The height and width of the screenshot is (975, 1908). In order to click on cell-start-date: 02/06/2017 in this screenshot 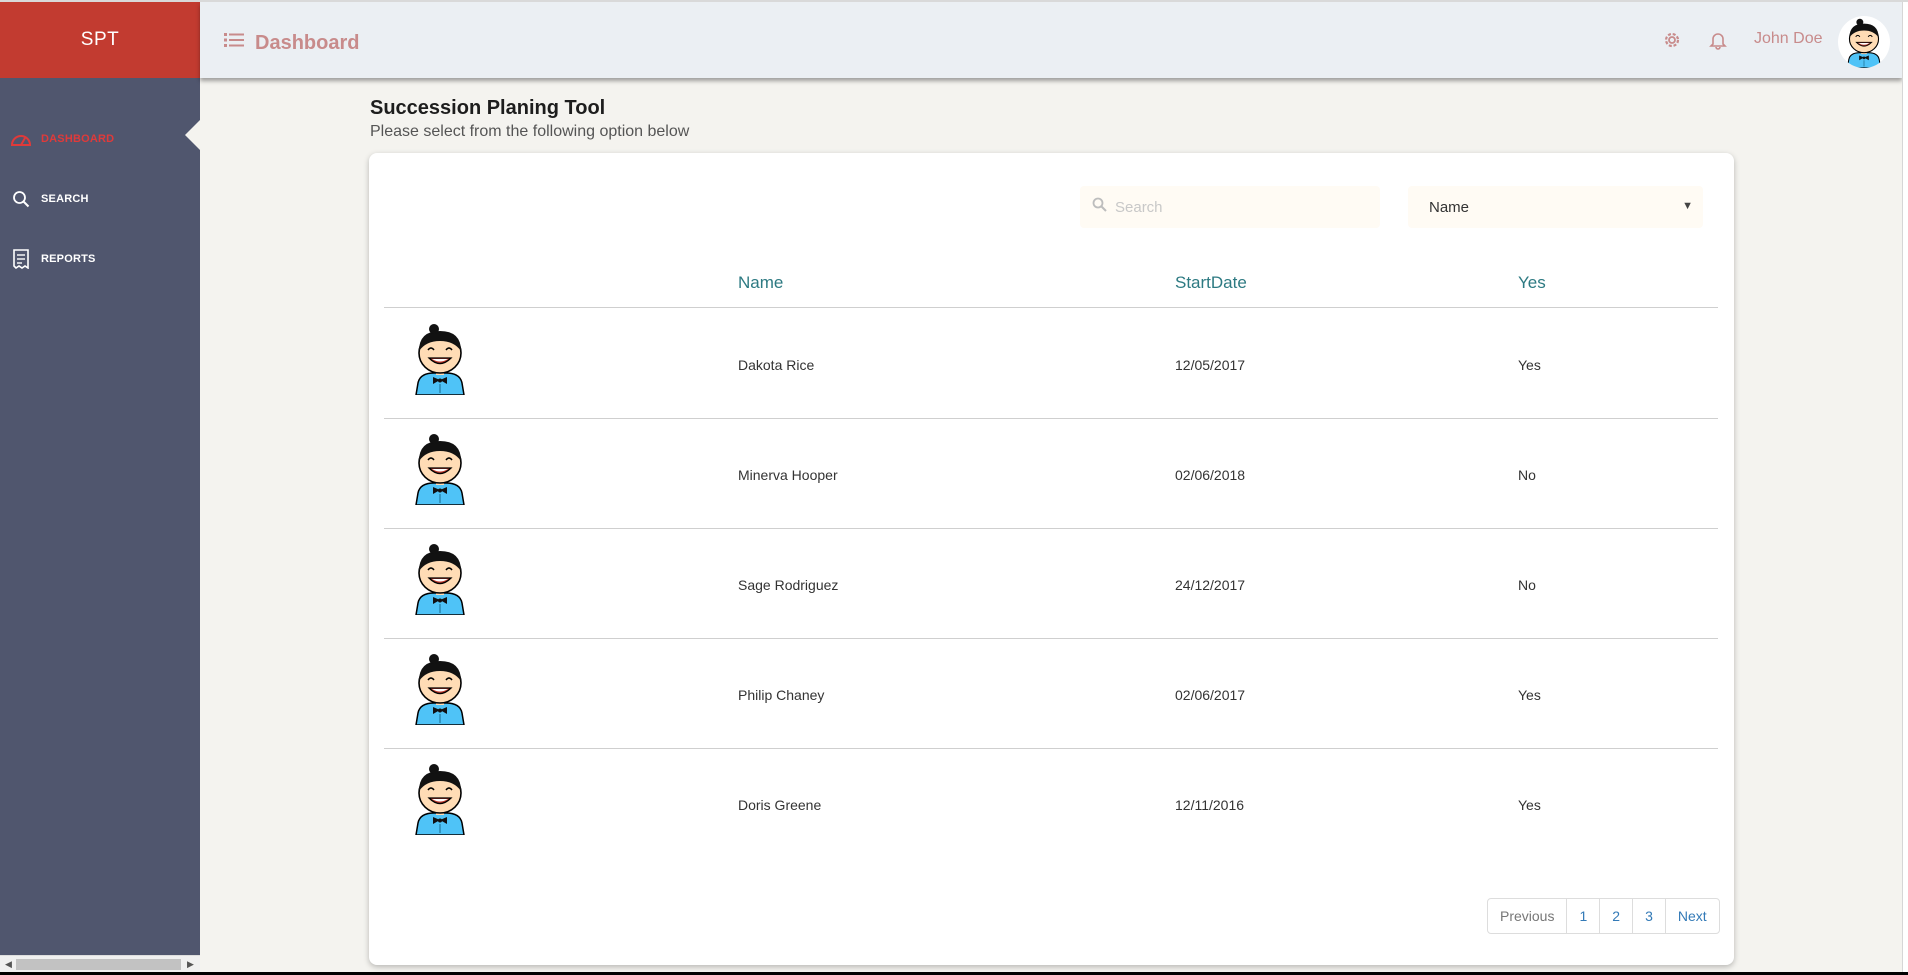, I will do `click(1210, 695)`.